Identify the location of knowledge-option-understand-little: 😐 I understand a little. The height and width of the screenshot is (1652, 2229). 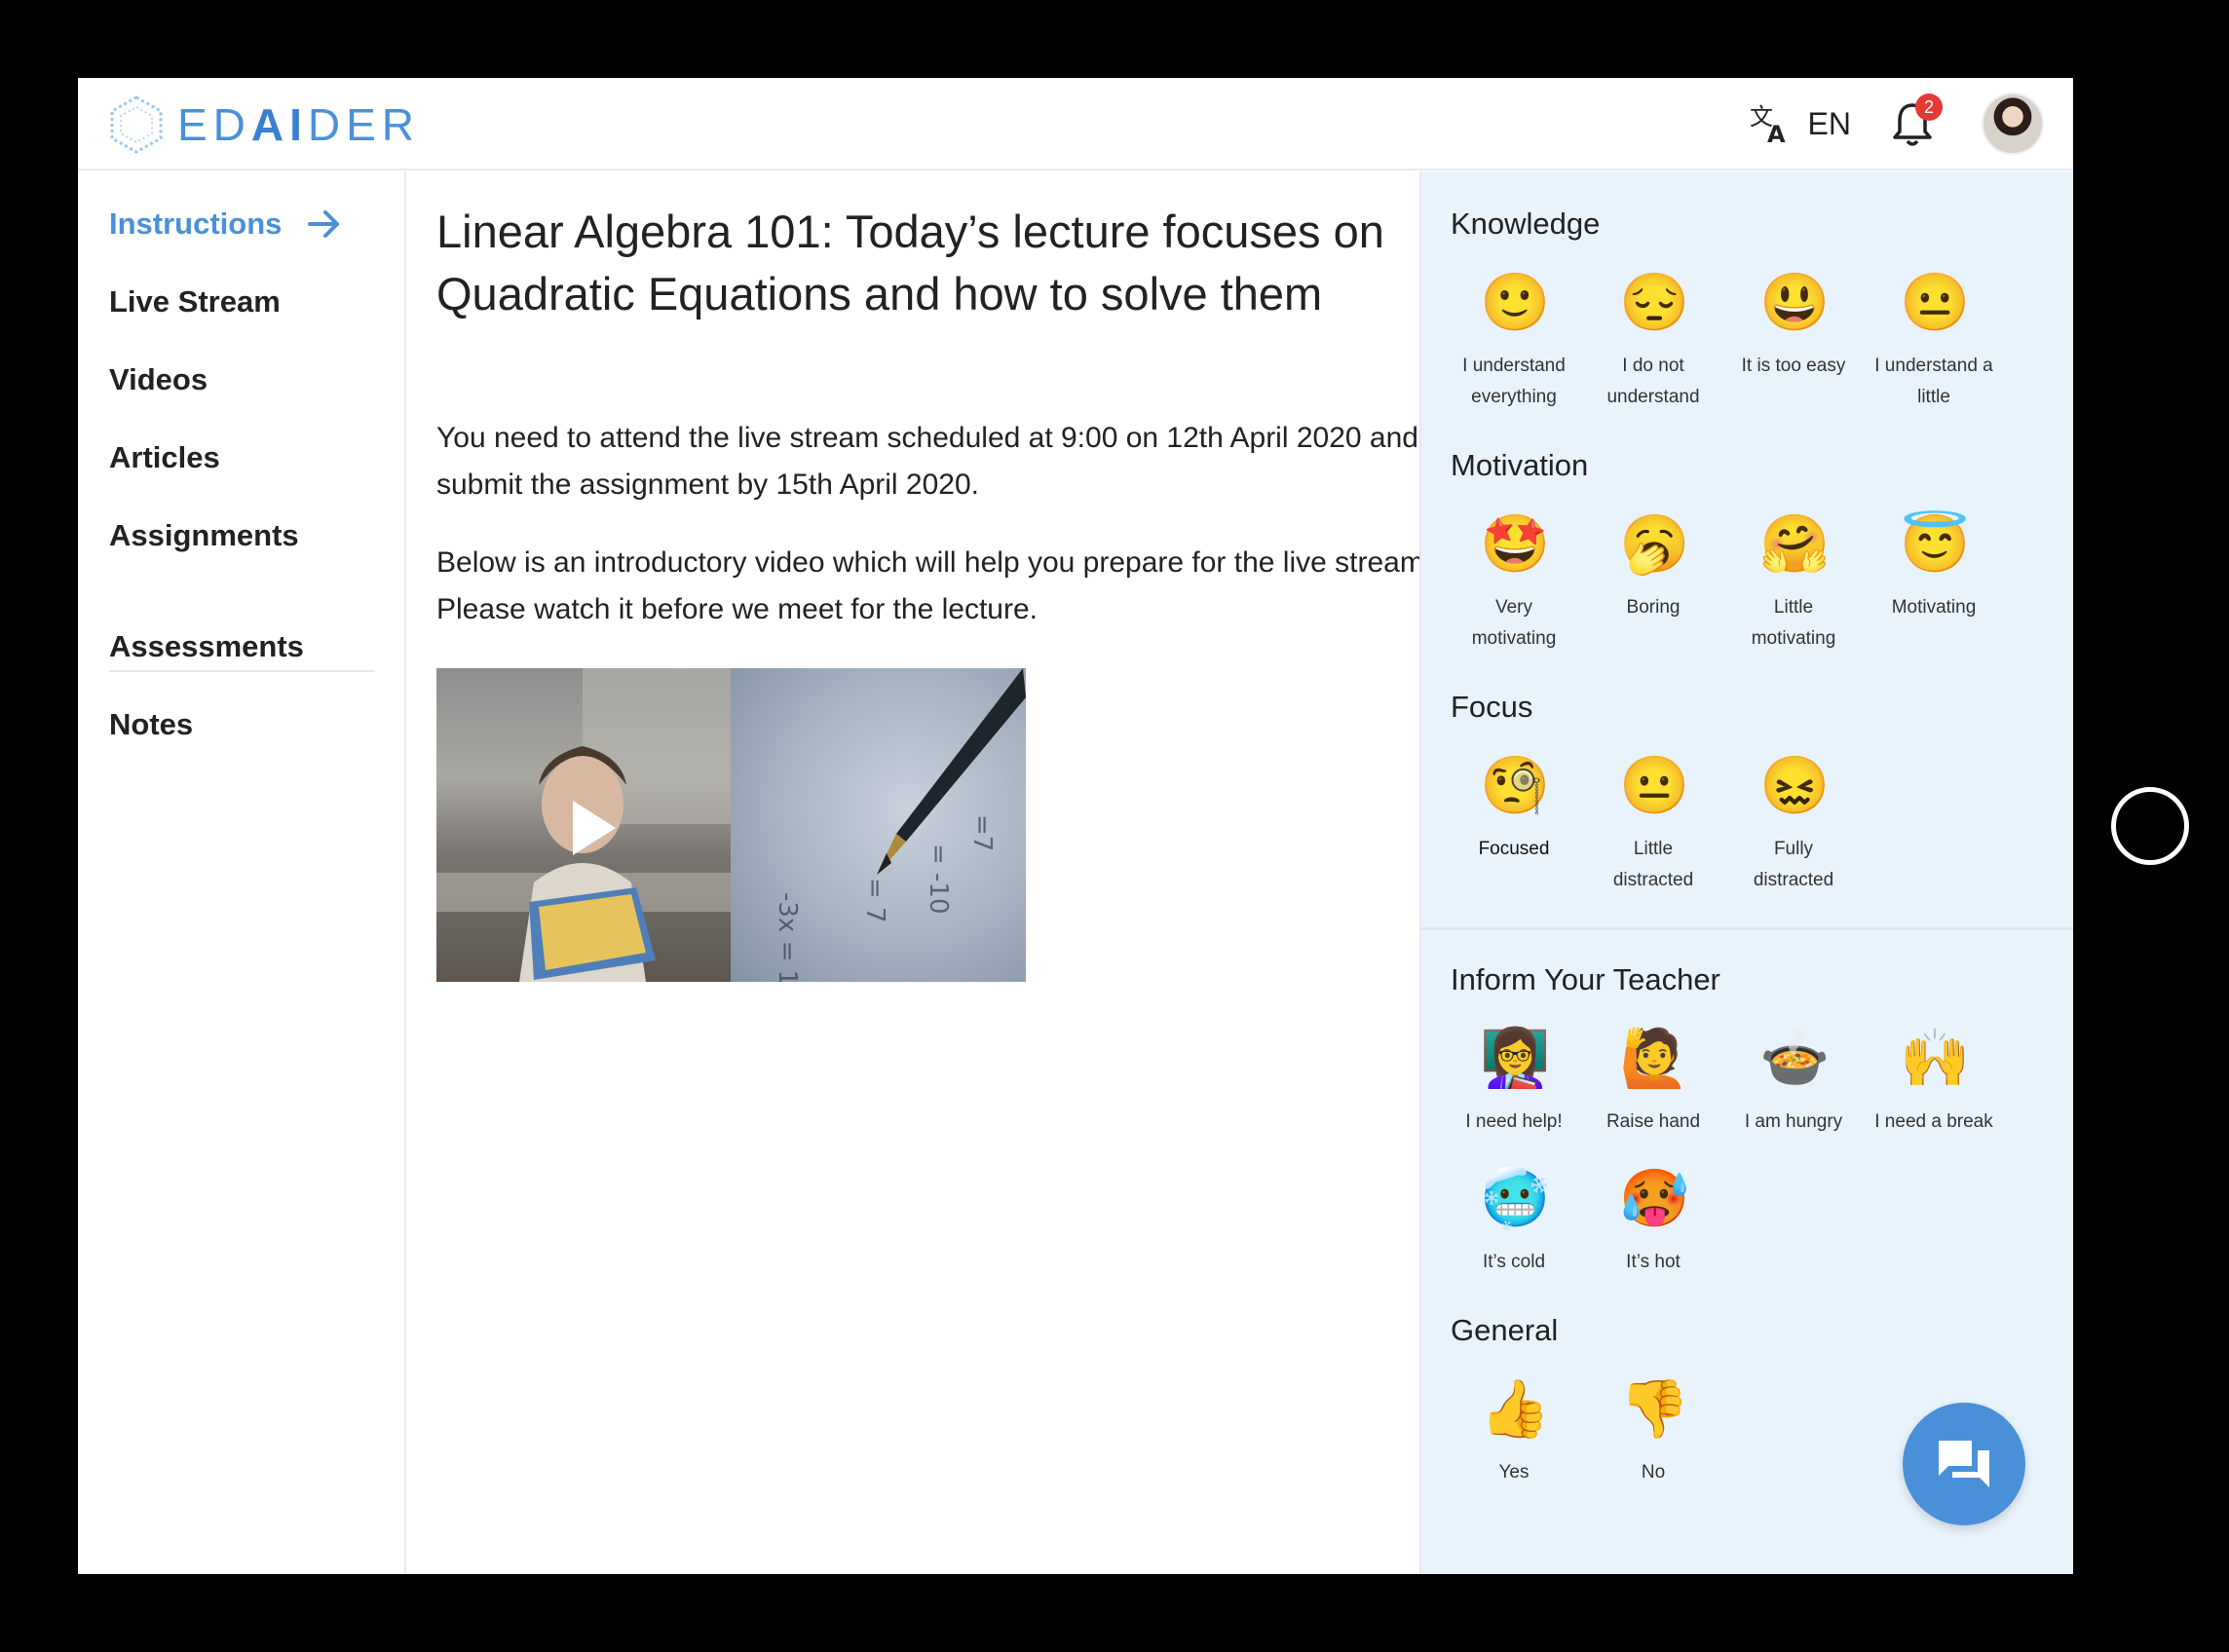
(1934, 341).